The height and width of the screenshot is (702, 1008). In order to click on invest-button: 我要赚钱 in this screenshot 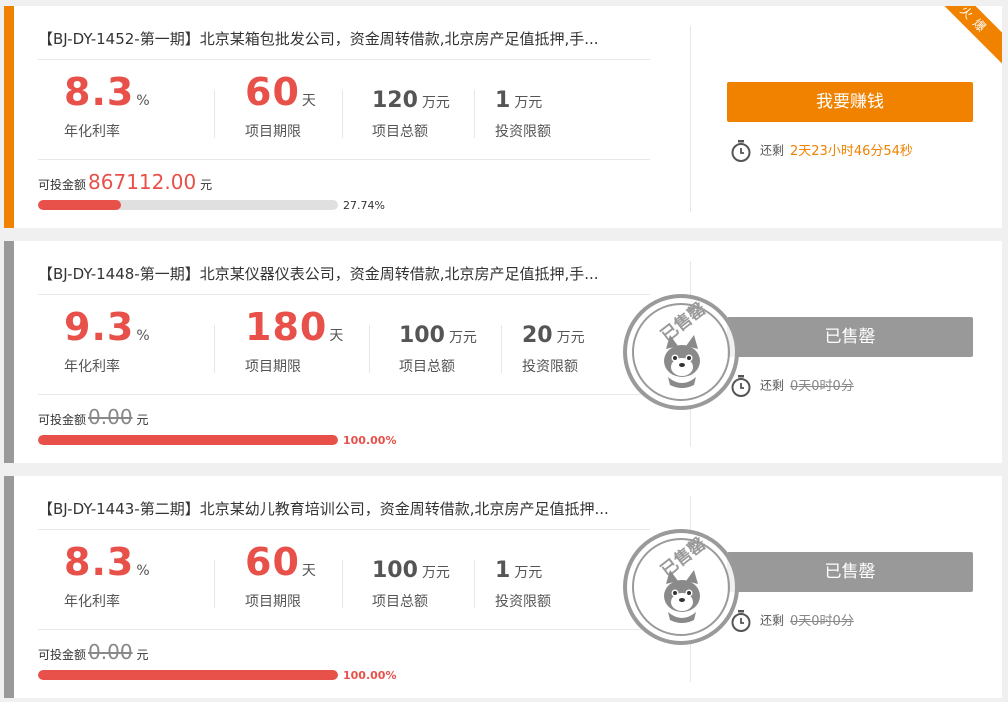, I will do `click(850, 102)`.